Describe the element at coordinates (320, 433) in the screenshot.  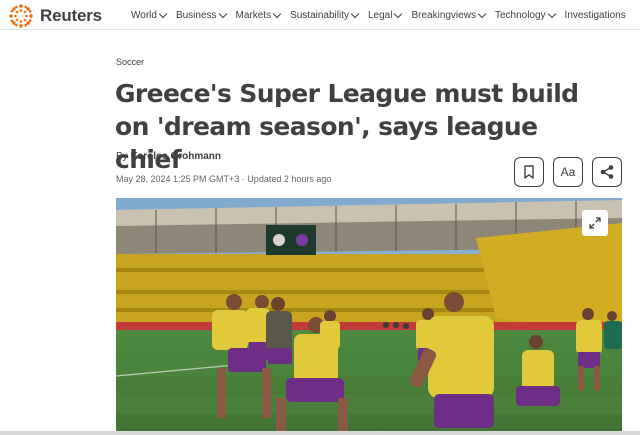
I see `scrollbar-track` at that location.